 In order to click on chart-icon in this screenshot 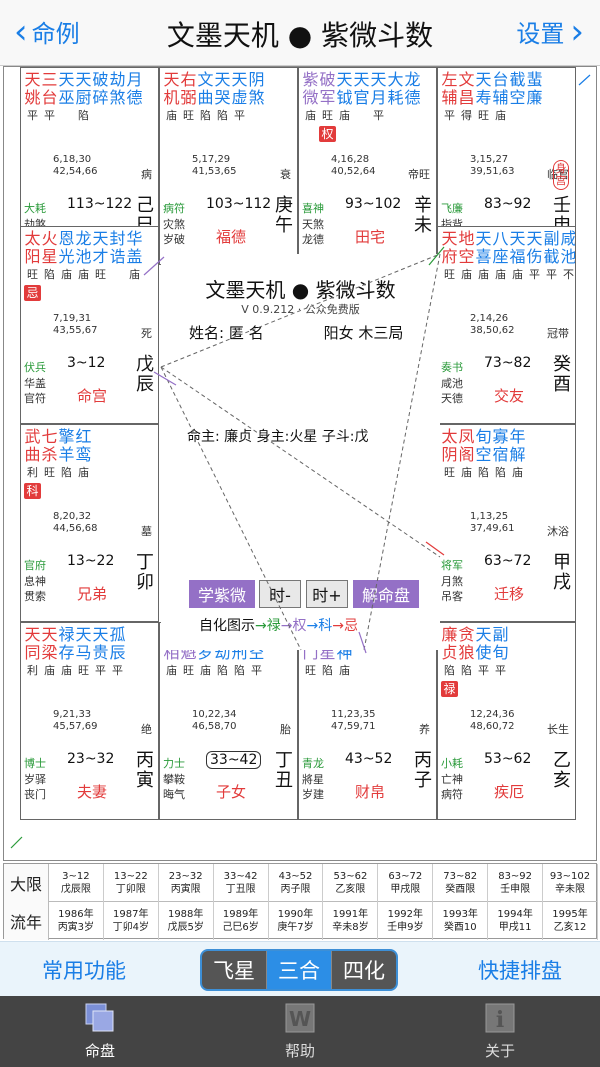, I will do `click(100, 1018)`.